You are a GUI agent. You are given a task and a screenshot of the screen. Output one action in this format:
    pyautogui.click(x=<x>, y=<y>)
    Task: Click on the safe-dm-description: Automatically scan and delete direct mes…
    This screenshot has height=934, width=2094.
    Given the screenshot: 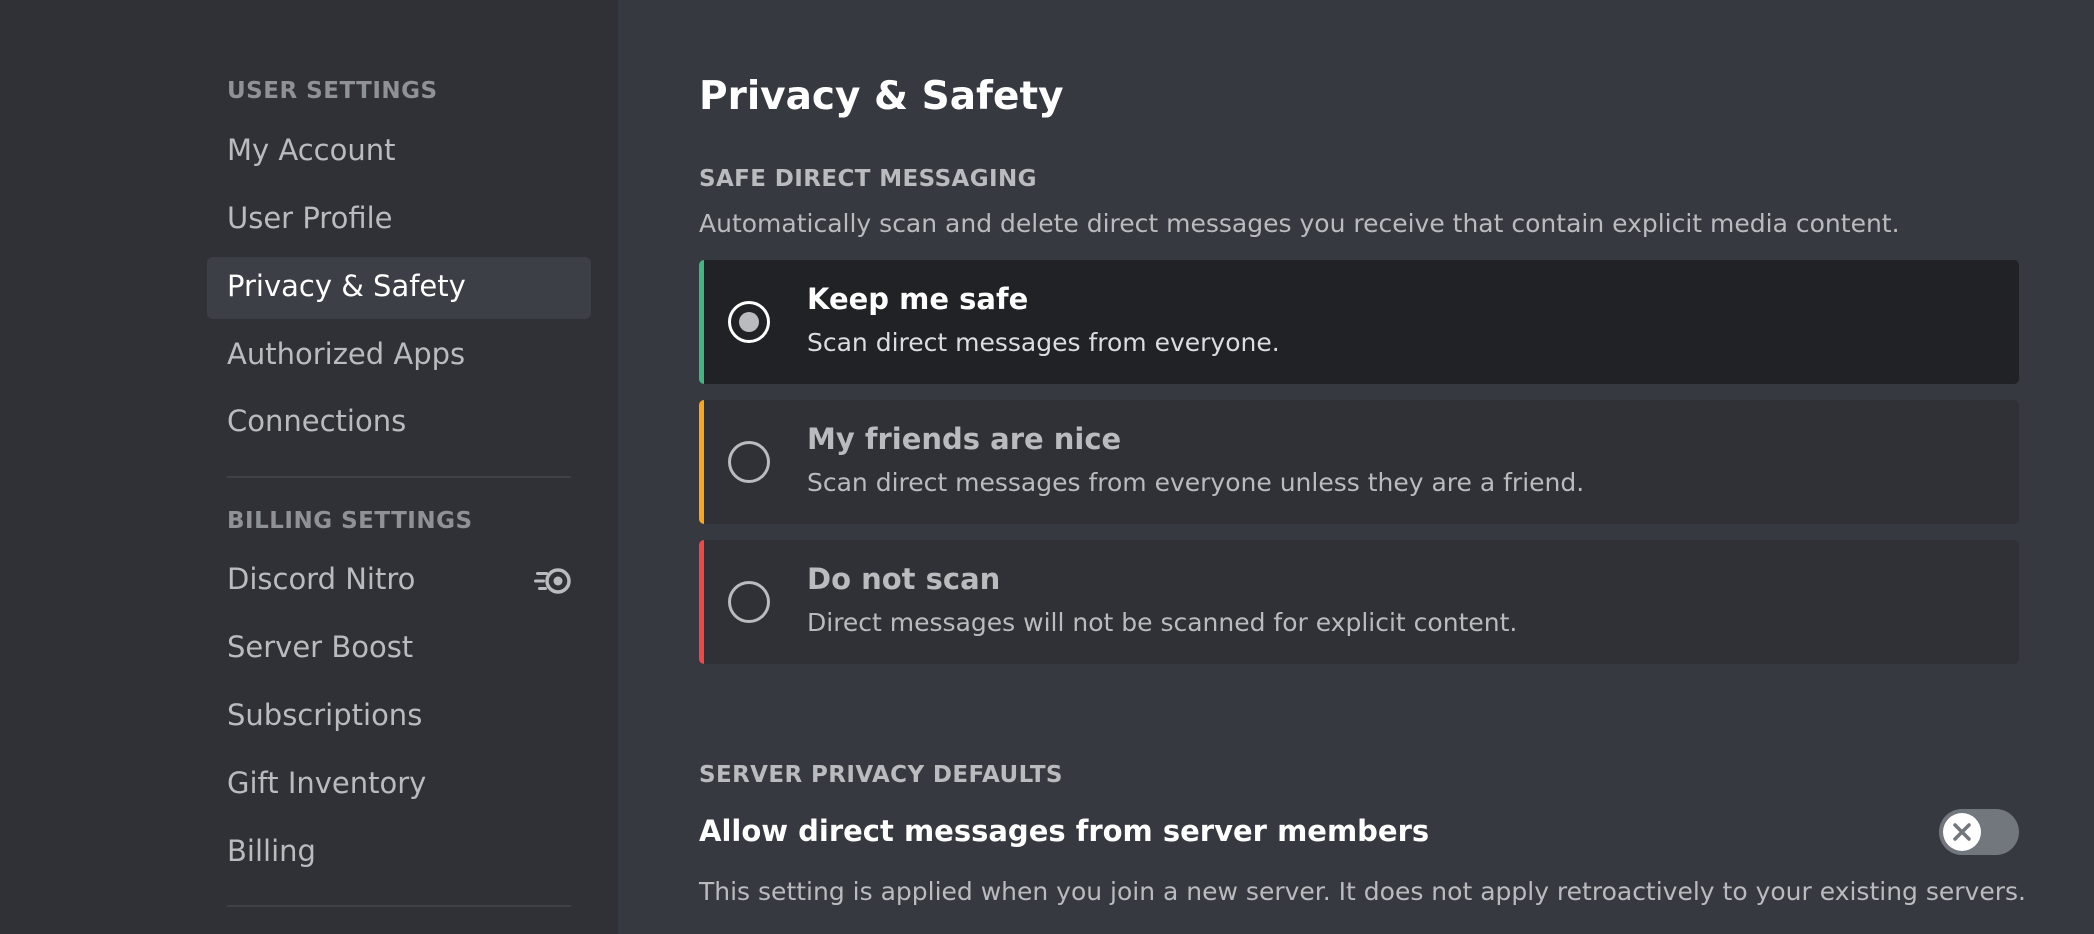 What is the action you would take?
    pyautogui.click(x=1299, y=223)
    